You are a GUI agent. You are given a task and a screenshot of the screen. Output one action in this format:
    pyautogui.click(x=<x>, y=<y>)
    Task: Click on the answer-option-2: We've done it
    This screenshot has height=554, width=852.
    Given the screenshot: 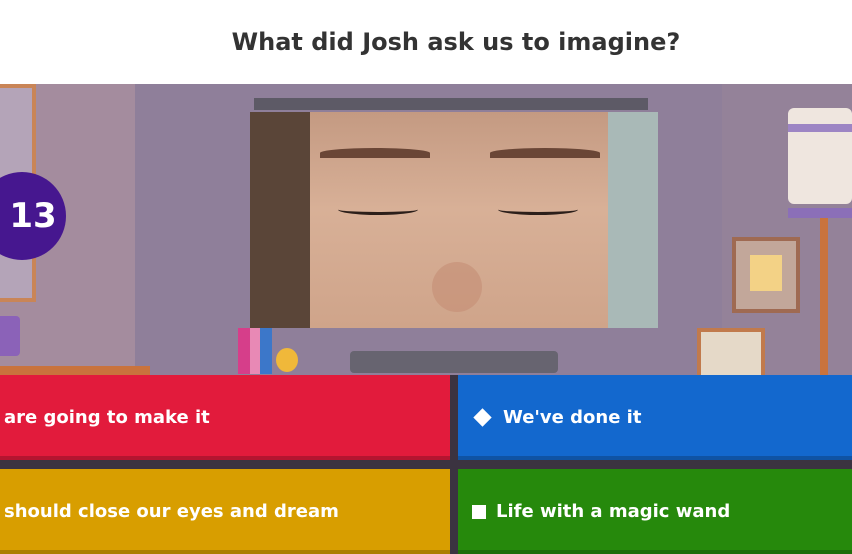 What is the action you would take?
    pyautogui.click(x=655, y=417)
    